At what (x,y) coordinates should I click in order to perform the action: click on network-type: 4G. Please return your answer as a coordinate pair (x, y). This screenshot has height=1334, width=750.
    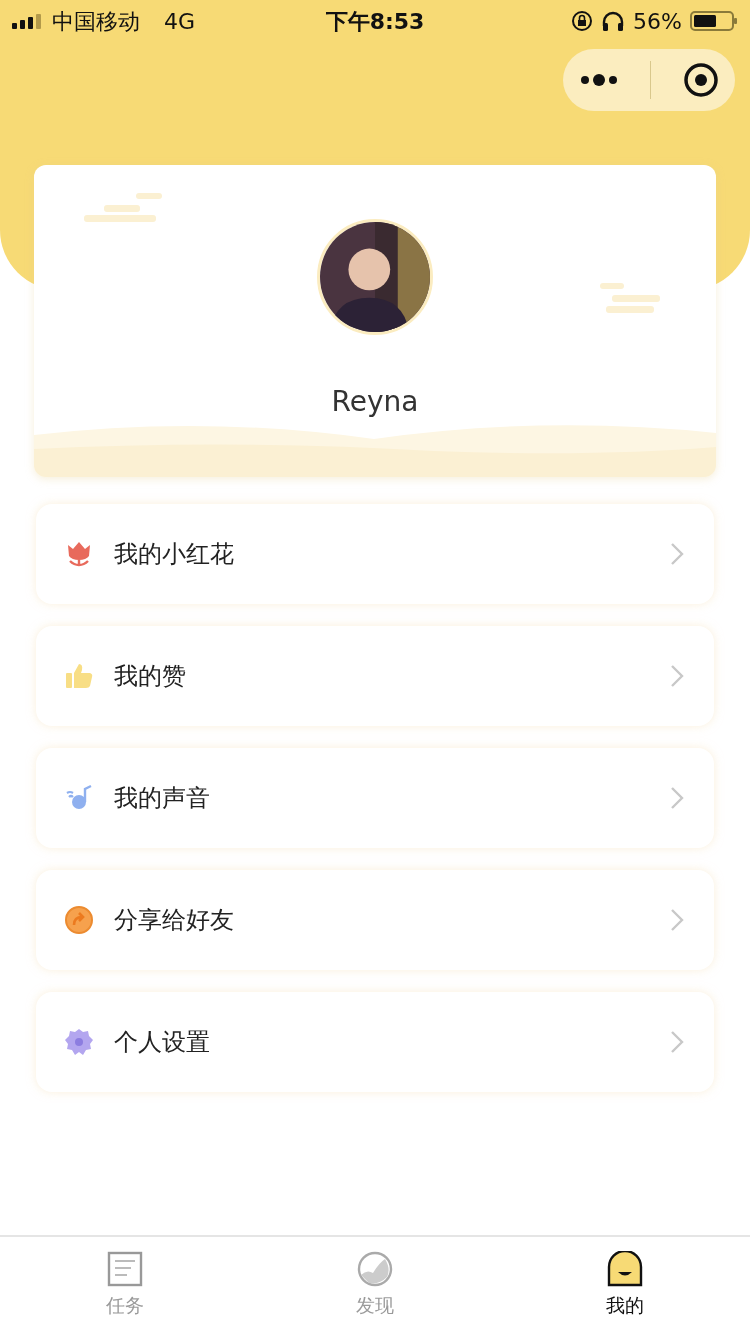
    Looking at the image, I should click on (180, 21).